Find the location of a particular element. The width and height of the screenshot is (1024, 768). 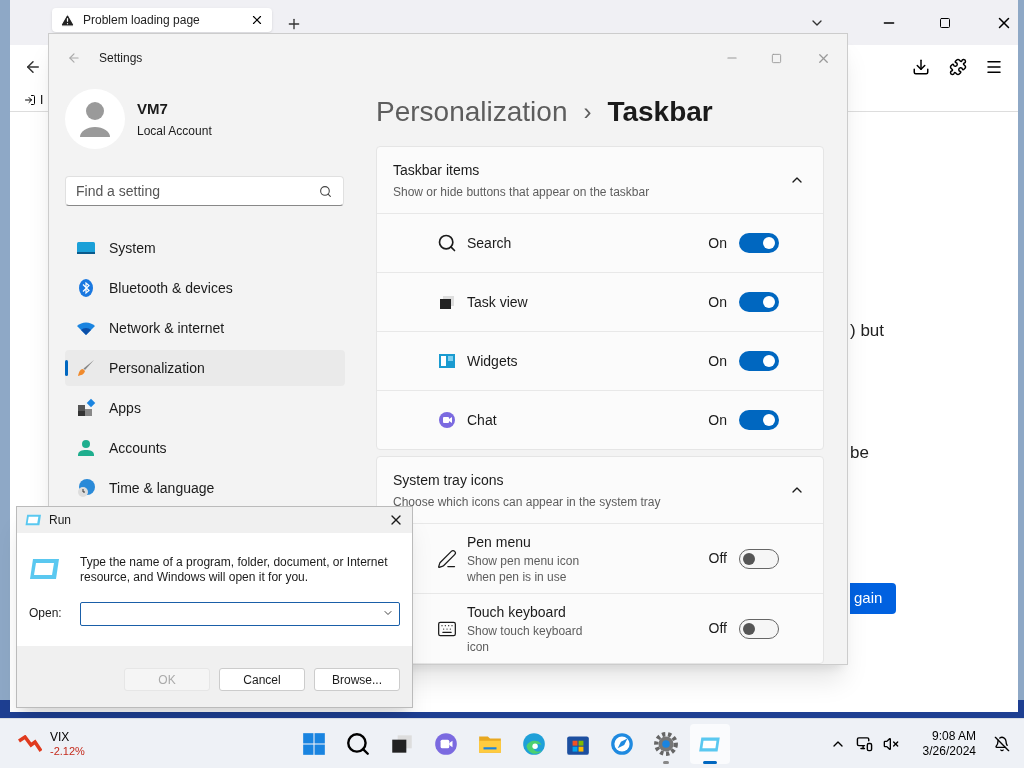

setting-label: Chat is located at coordinates (482, 420).